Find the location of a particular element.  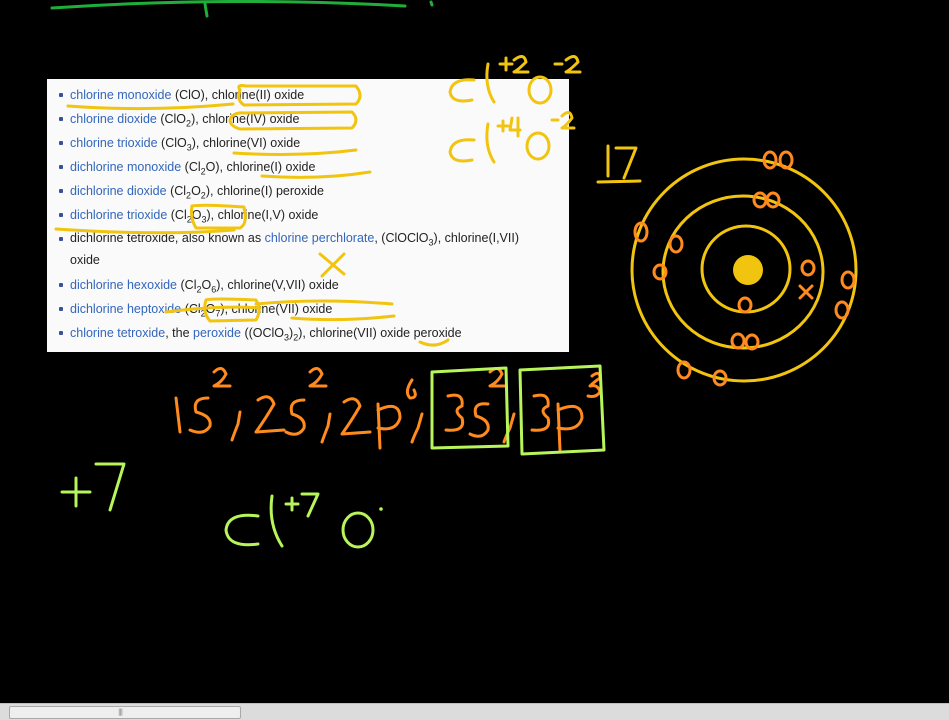

grip-icon: ||| is located at coordinates (120, 712).